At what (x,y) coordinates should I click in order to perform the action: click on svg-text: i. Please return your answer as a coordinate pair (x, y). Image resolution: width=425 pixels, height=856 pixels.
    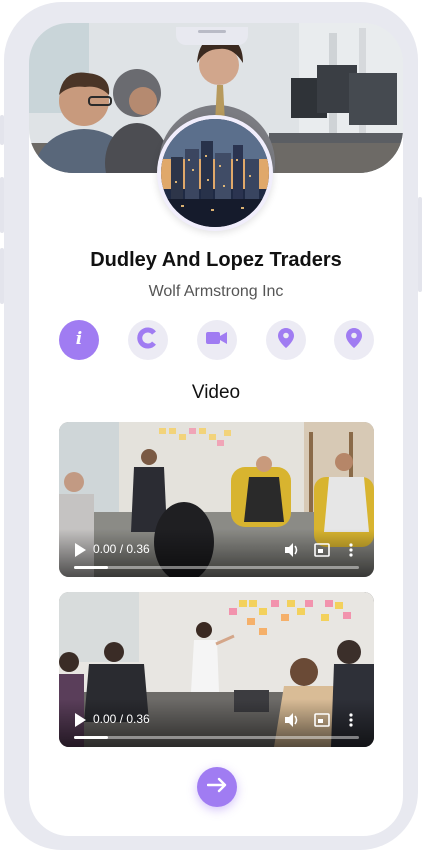
    Looking at the image, I should click on (79, 338).